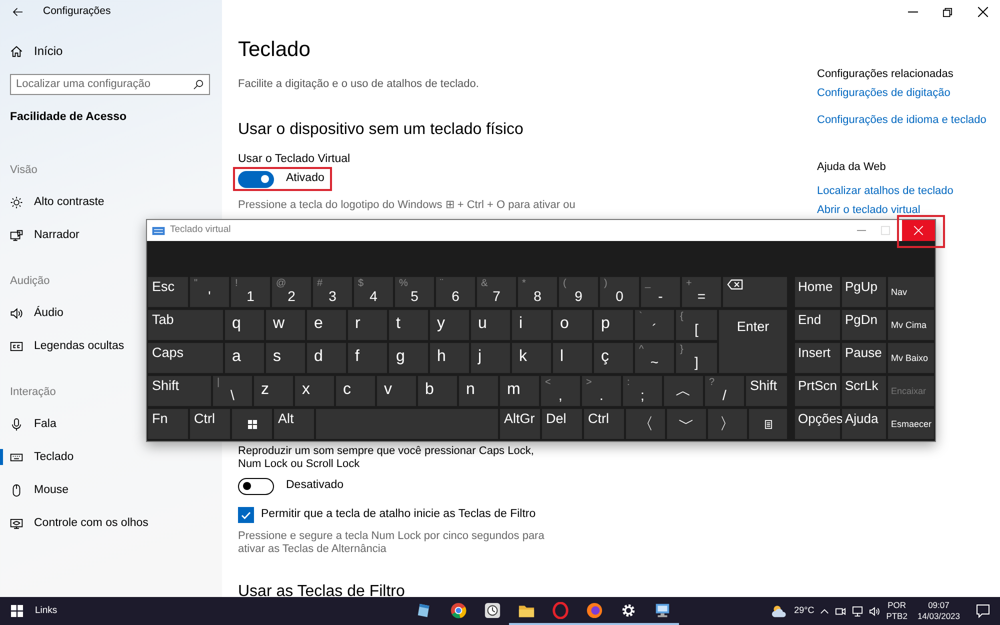 The image size is (1000, 625). Describe the element at coordinates (110, 84) in the screenshot. I see `search-field: Localizar uma configuração` at that location.